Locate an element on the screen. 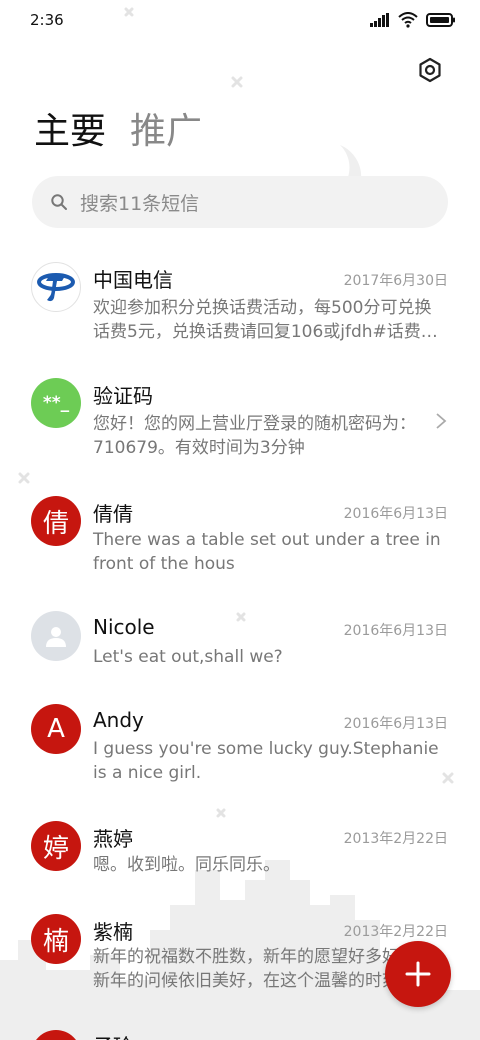 The image size is (480, 1040). signal-icon is located at coordinates (379, 20).